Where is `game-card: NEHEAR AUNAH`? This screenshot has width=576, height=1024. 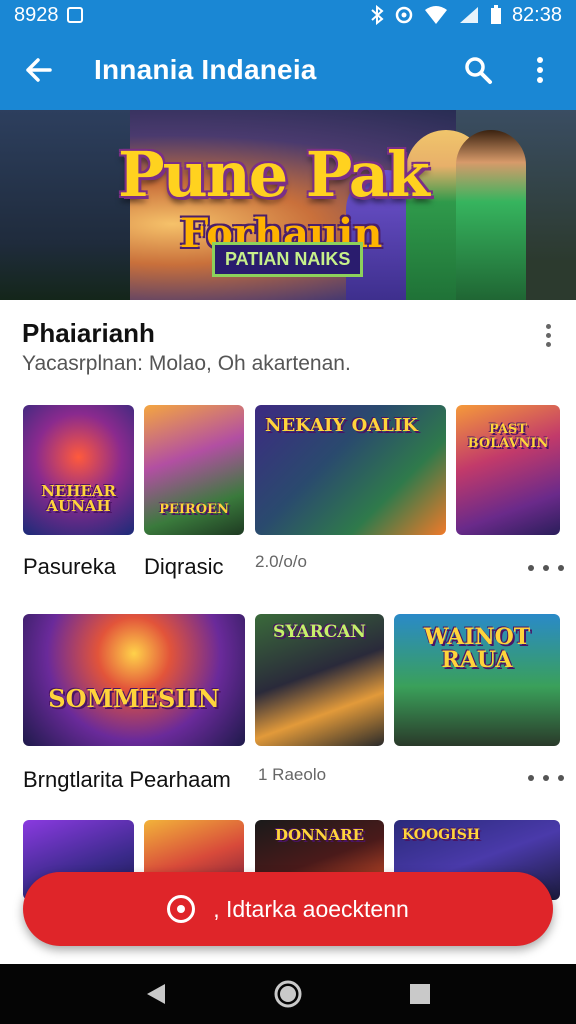
game-card: NEHEAR AUNAH is located at coordinates (78, 470).